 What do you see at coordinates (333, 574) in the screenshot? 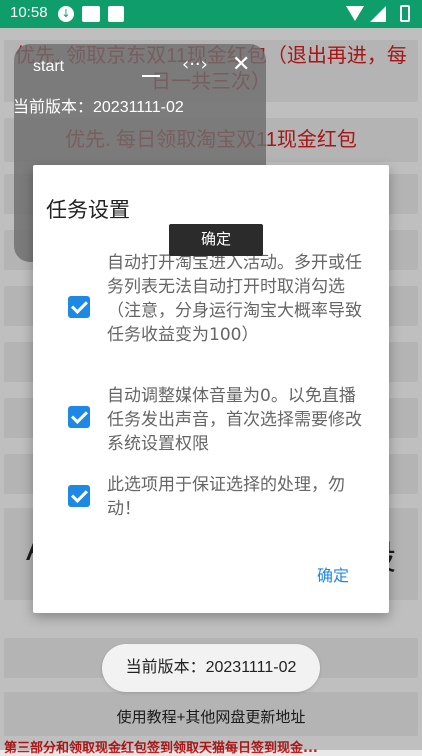
I see `dialog-confirm-button: 确定` at bounding box center [333, 574].